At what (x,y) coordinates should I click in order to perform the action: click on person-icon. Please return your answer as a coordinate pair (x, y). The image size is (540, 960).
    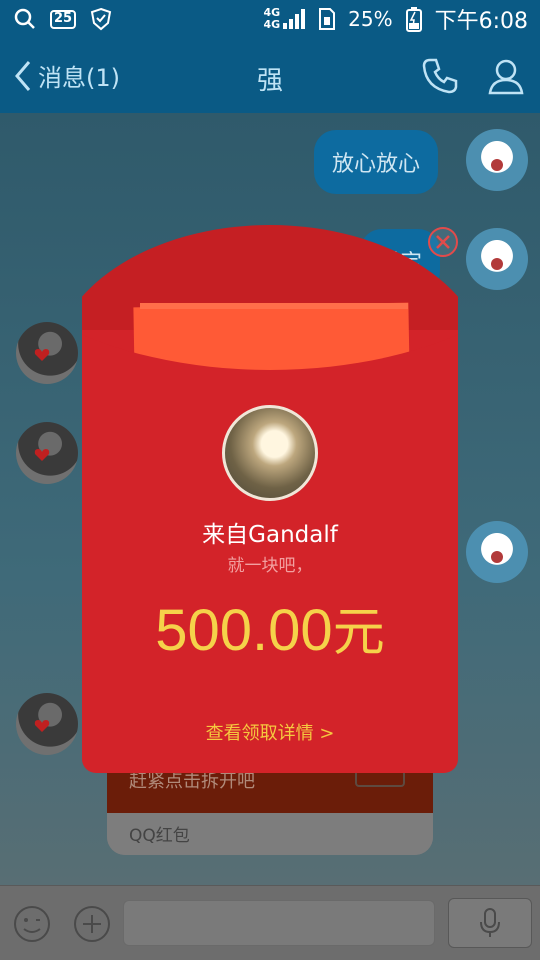
    Looking at the image, I should click on (506, 77).